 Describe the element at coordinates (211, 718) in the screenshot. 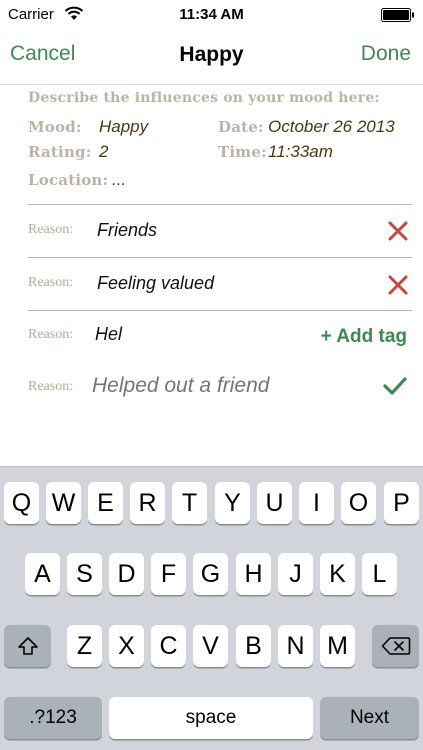

I see `space-key: space` at that location.